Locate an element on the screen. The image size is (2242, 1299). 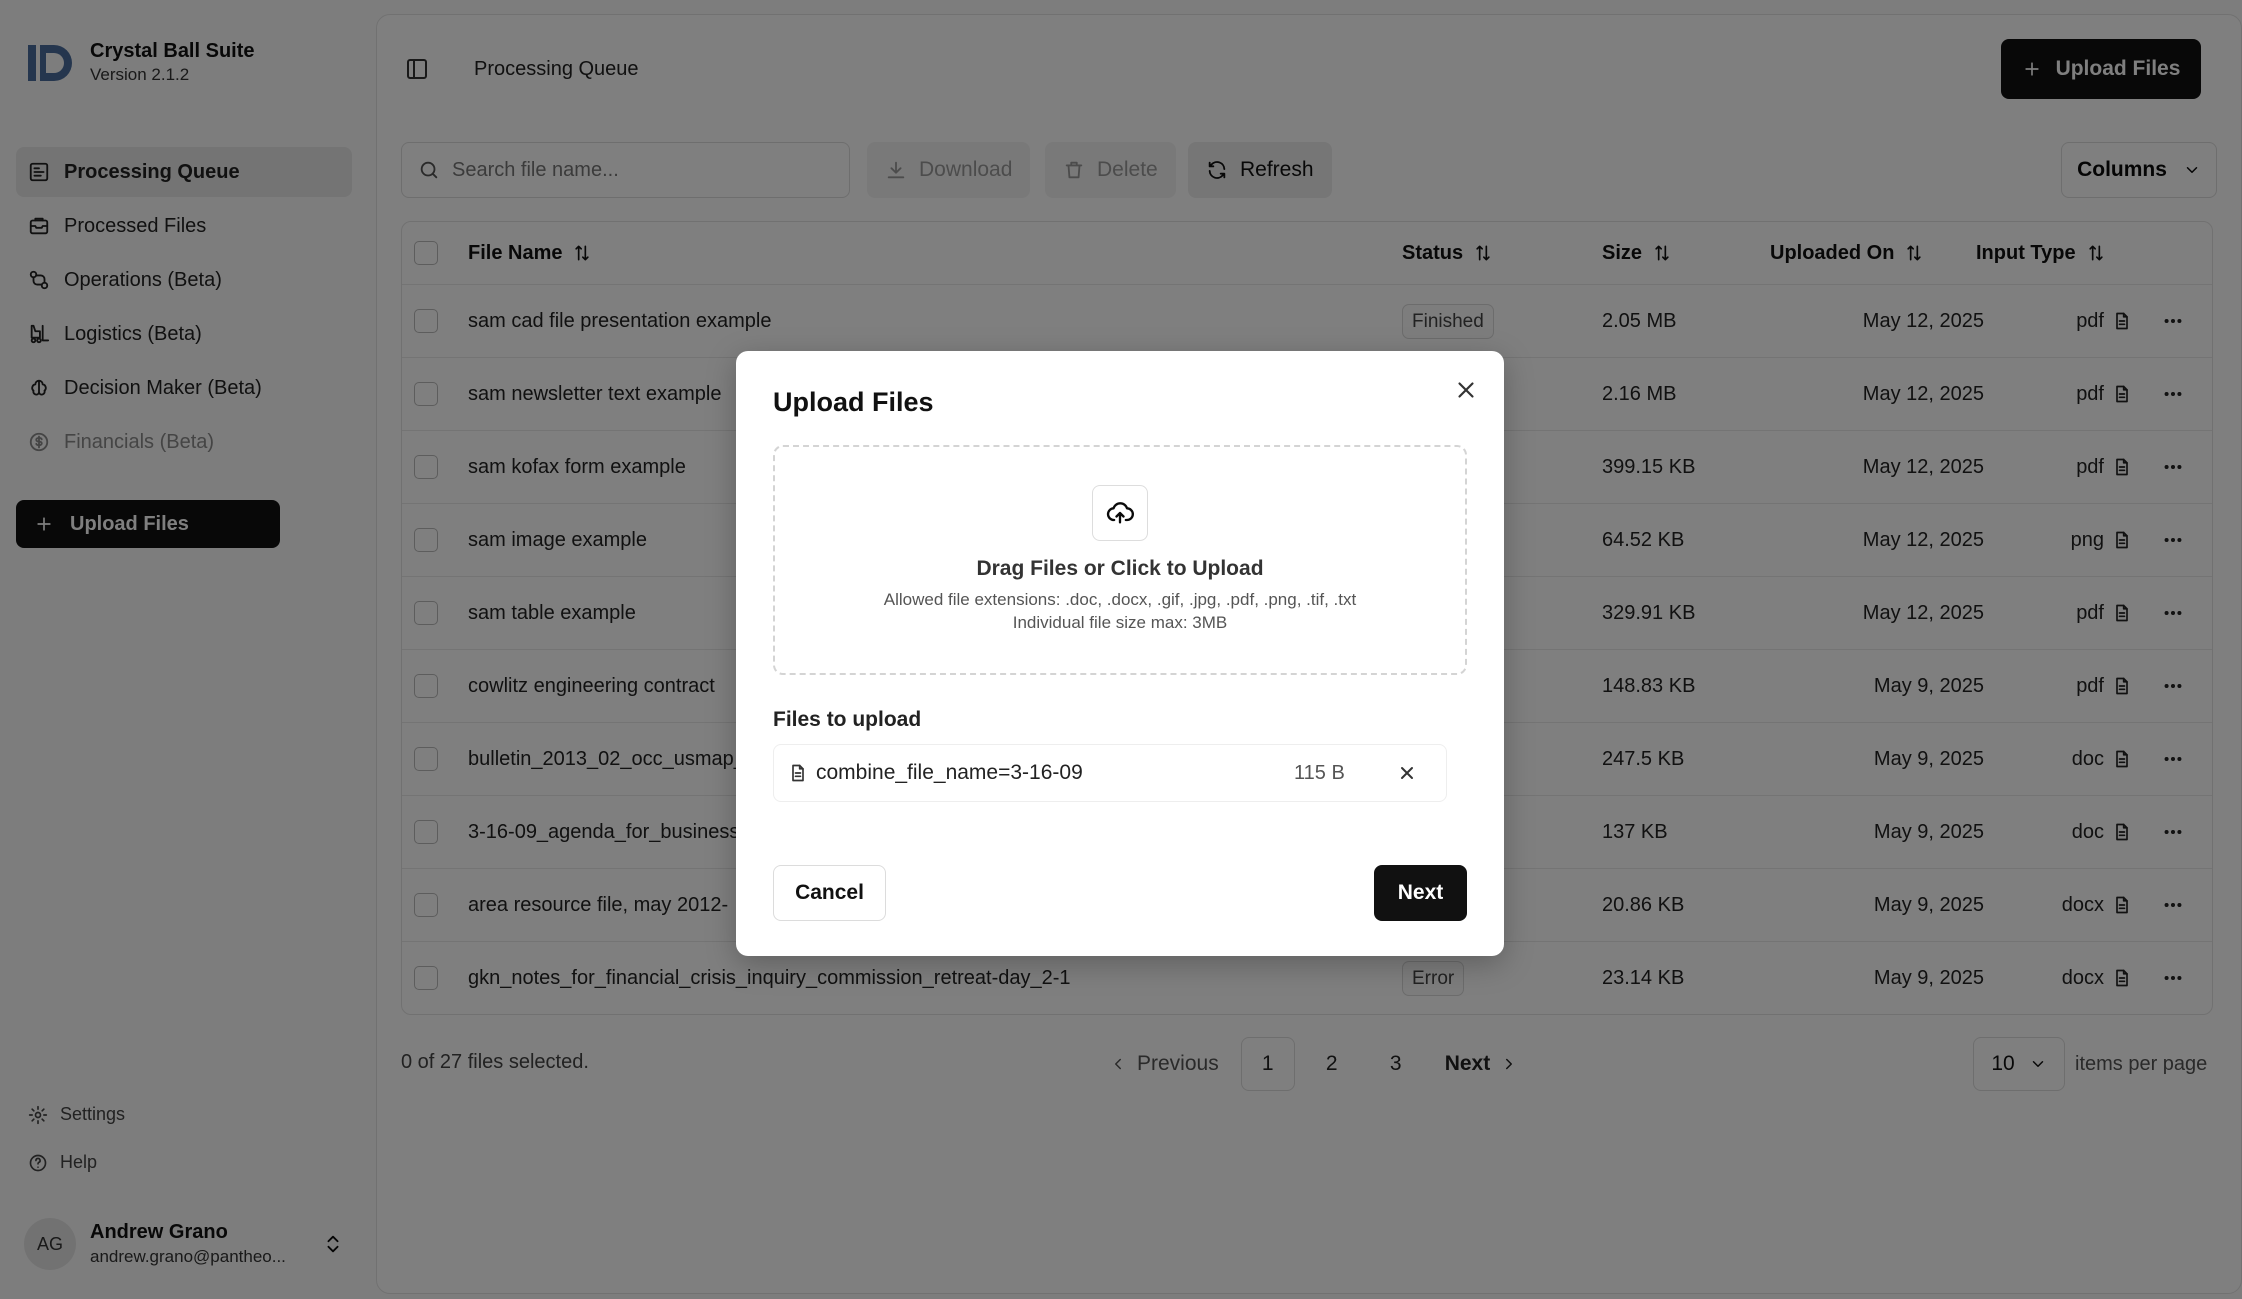
dialog-title: Upload Files is located at coordinates (853, 402).